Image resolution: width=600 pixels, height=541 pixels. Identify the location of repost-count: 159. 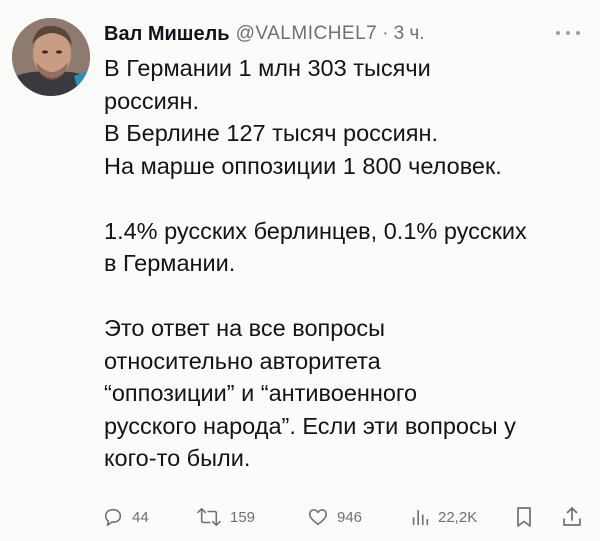
(243, 517).